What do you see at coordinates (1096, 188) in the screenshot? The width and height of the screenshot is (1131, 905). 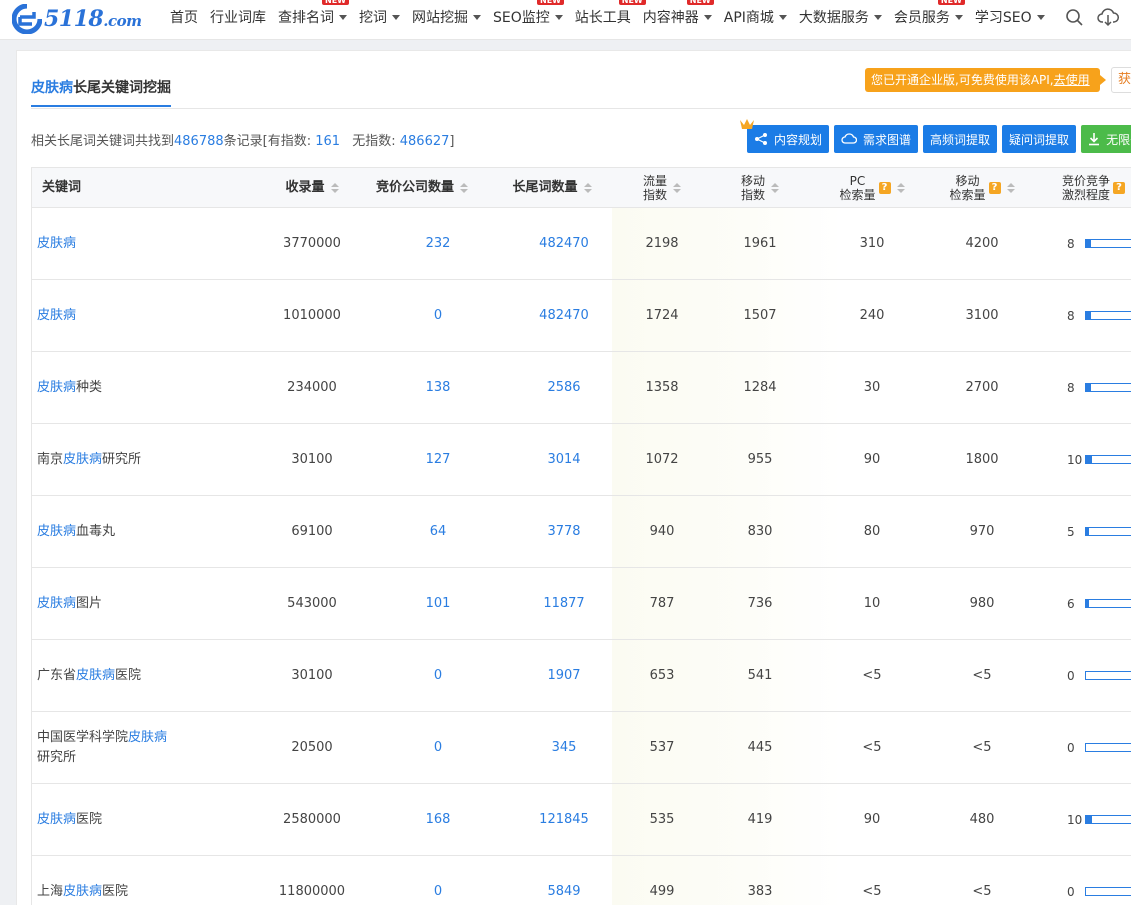 I see `col-competition: 竞价竞争 激烈程度?` at bounding box center [1096, 188].